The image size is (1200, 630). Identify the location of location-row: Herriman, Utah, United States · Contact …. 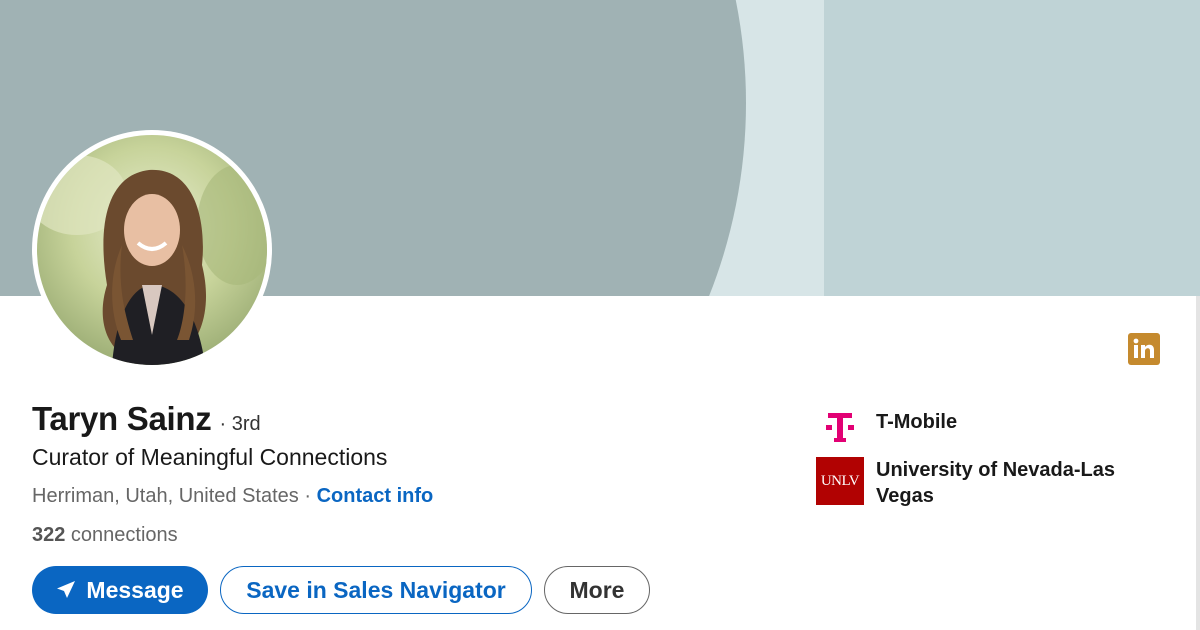
(232, 496).